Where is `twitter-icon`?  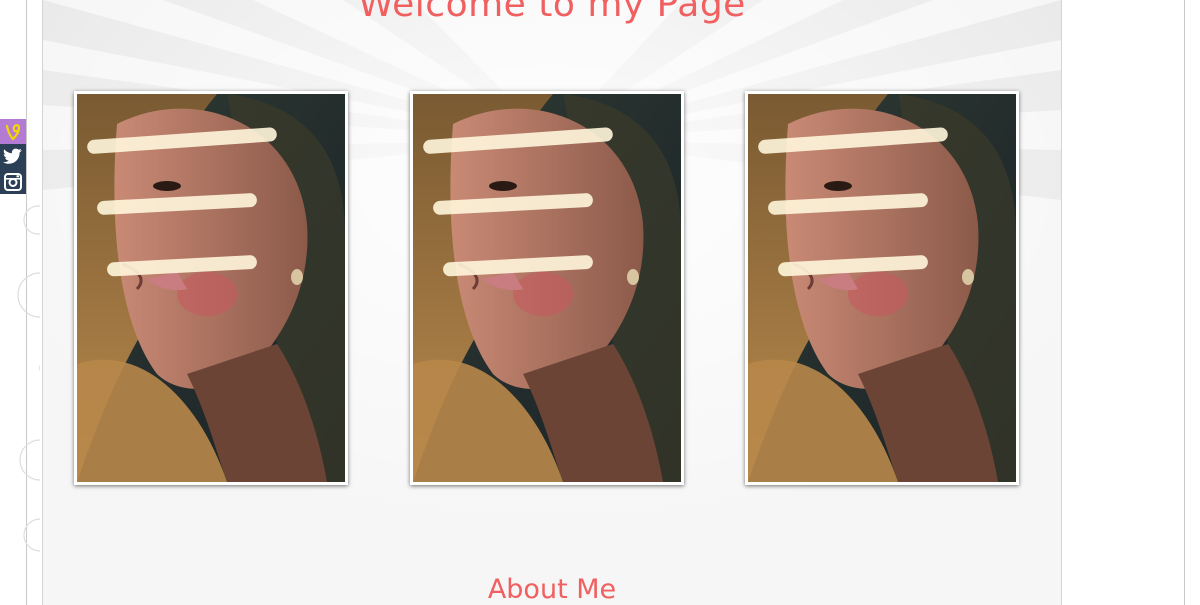 twitter-icon is located at coordinates (12, 156).